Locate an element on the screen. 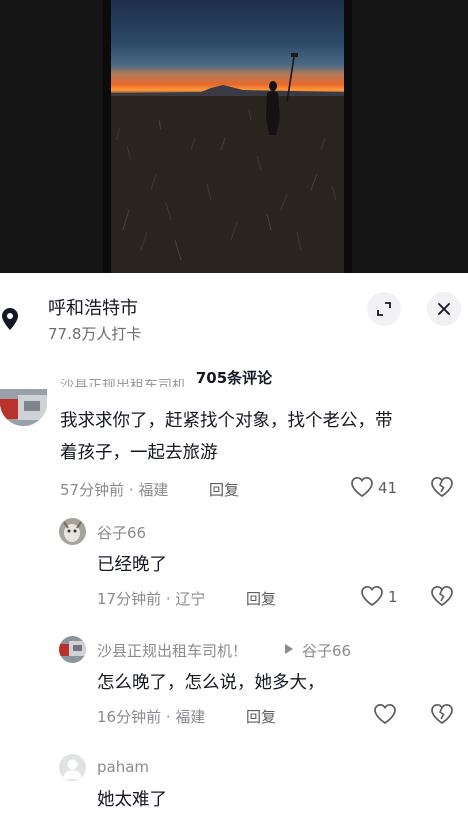 The image size is (468, 820). location-pin-icon is located at coordinates (10, 319).